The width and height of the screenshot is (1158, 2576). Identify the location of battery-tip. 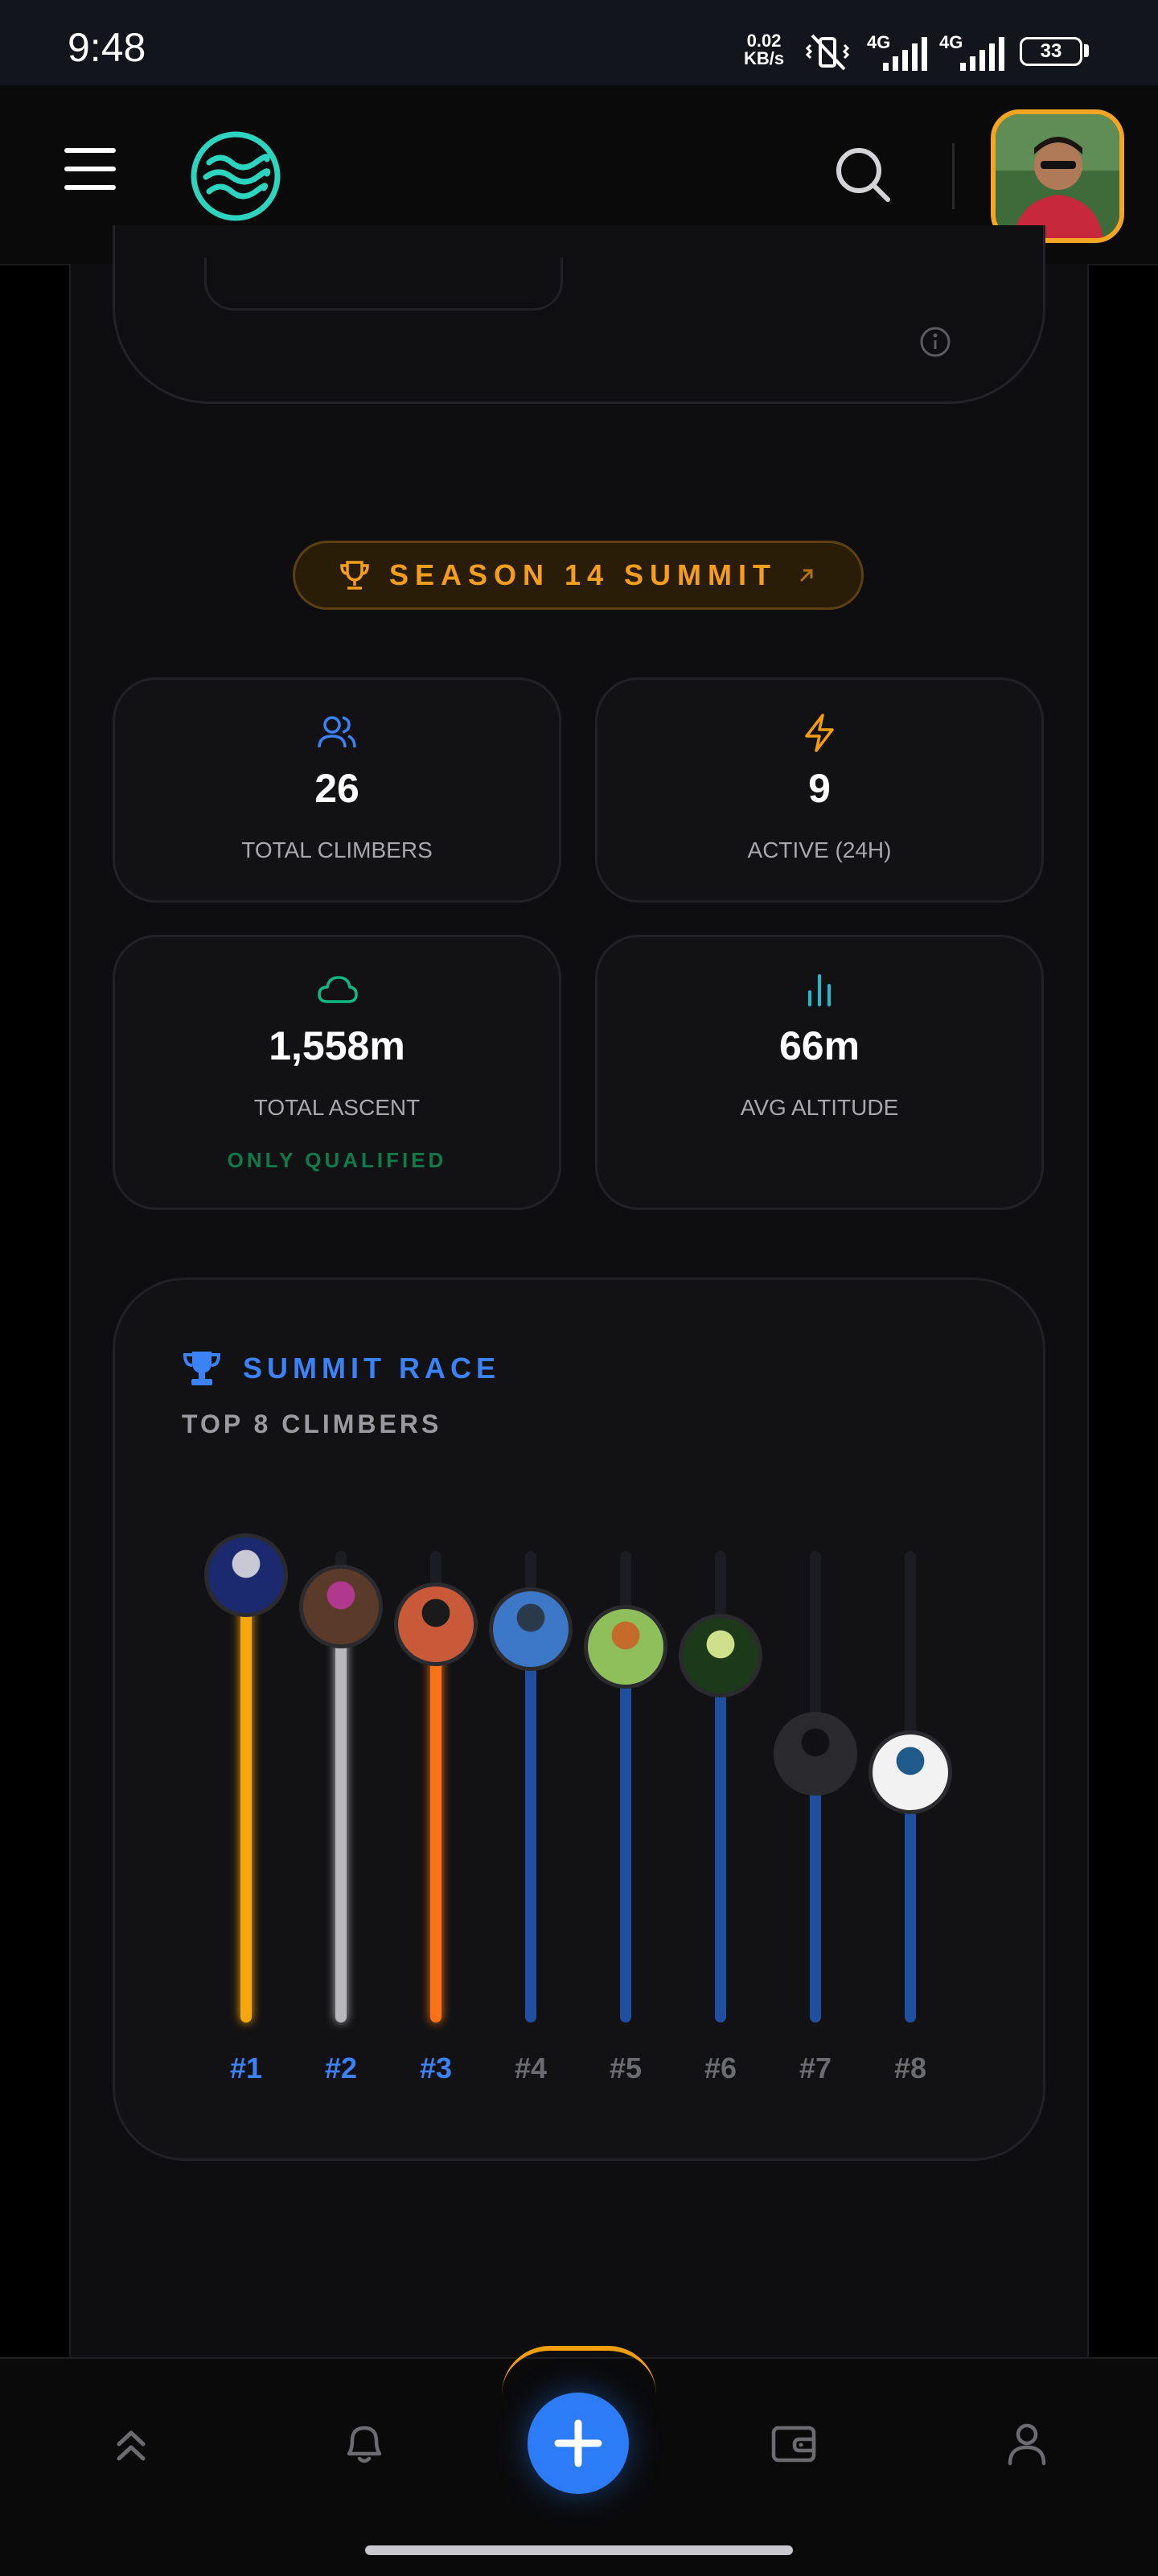
(1086, 50).